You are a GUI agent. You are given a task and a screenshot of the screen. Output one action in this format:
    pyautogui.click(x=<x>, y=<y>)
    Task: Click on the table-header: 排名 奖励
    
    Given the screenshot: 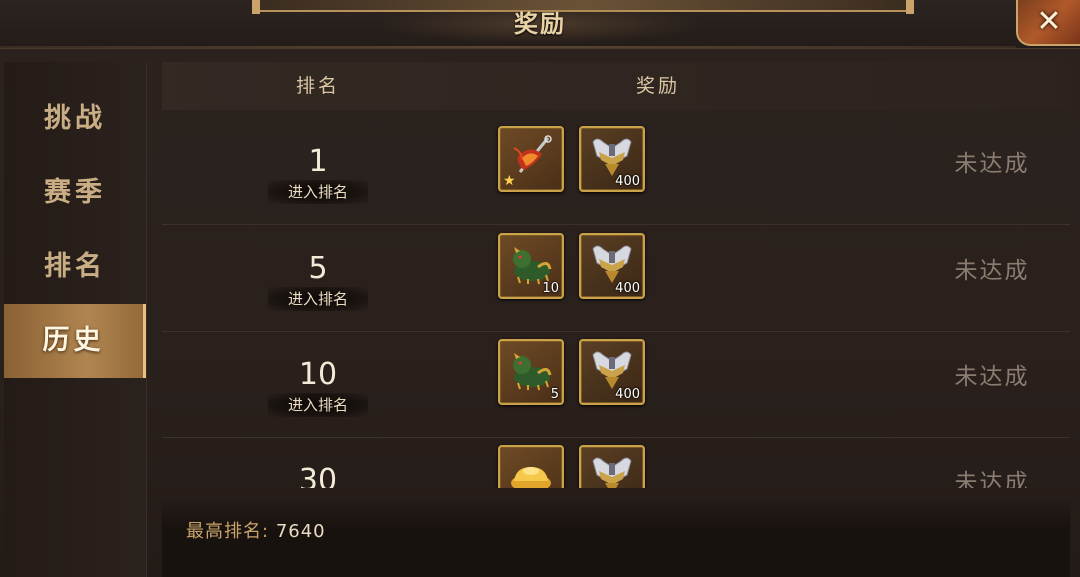 What is the action you would take?
    pyautogui.click(x=616, y=86)
    